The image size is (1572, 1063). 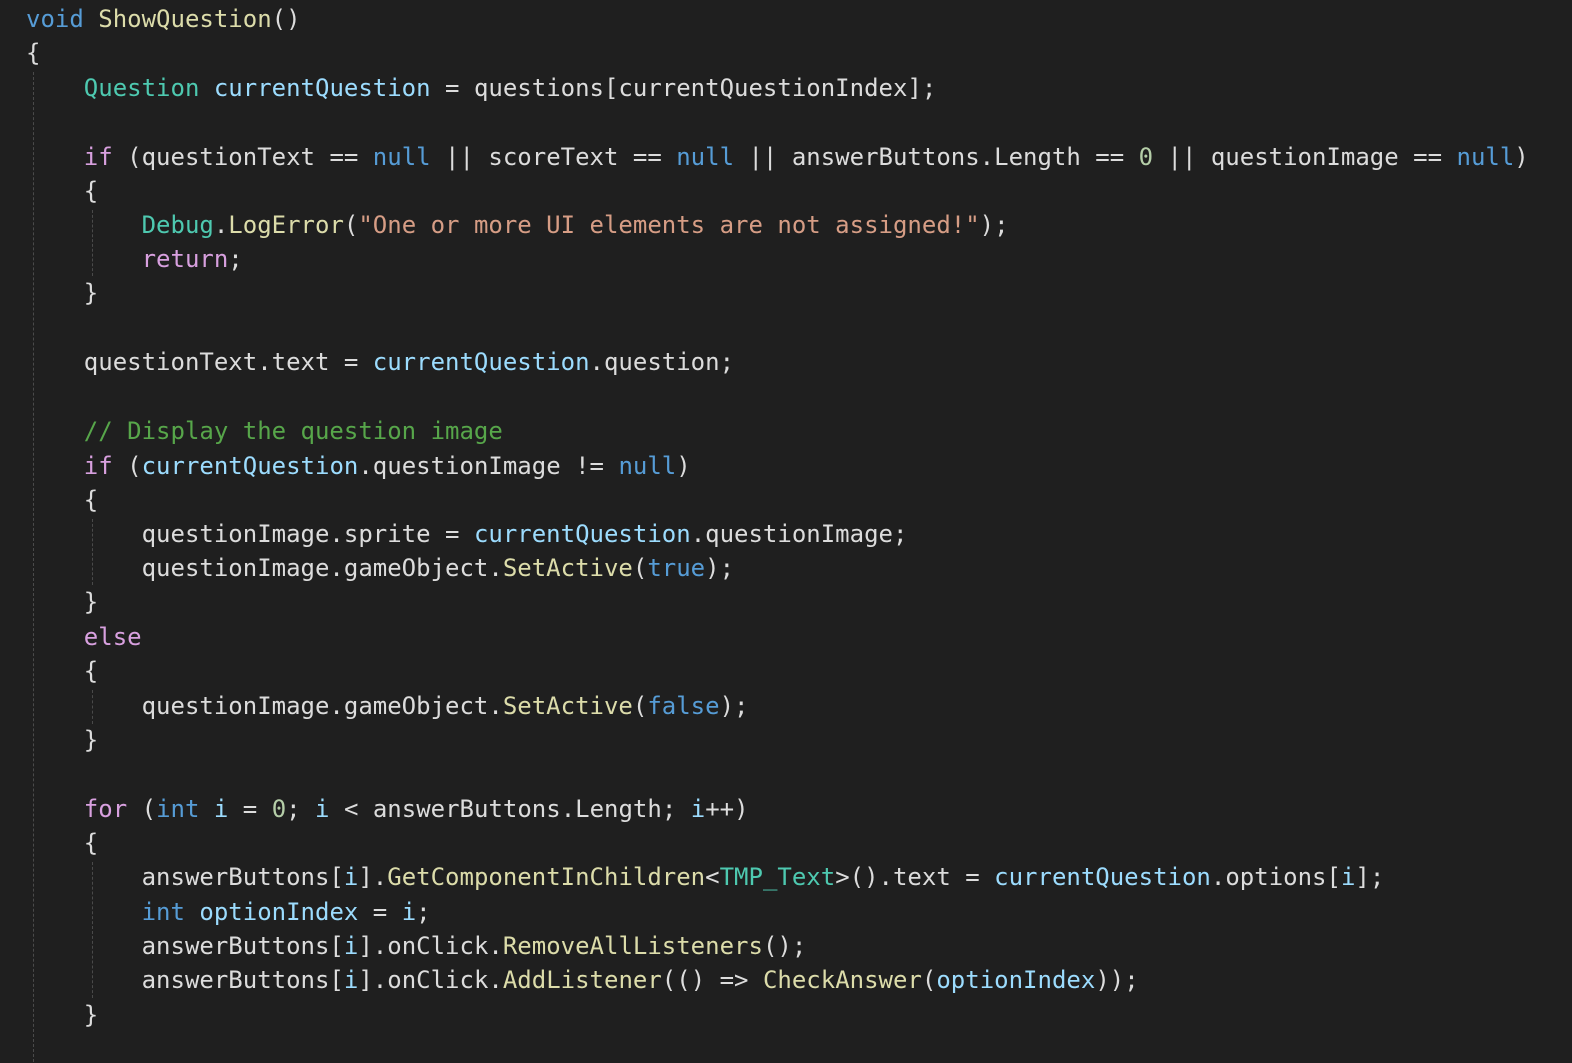 I want to click on code-token-txt: || answerButtons.Length ==, so click(x=936, y=157).